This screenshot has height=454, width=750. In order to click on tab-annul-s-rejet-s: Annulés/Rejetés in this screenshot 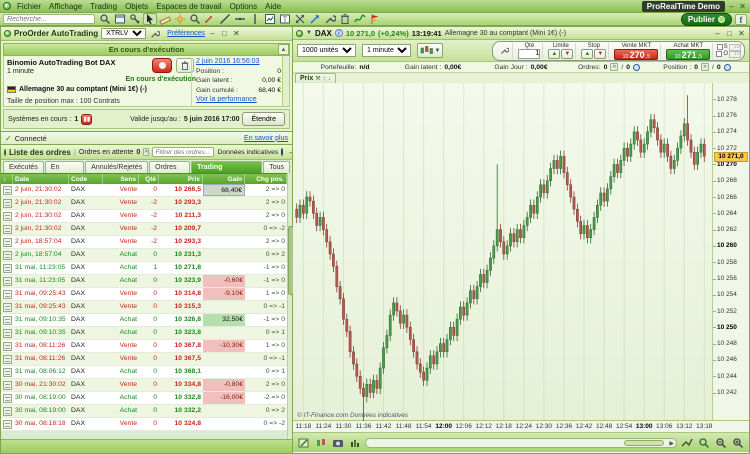, I will do `click(117, 167)`.